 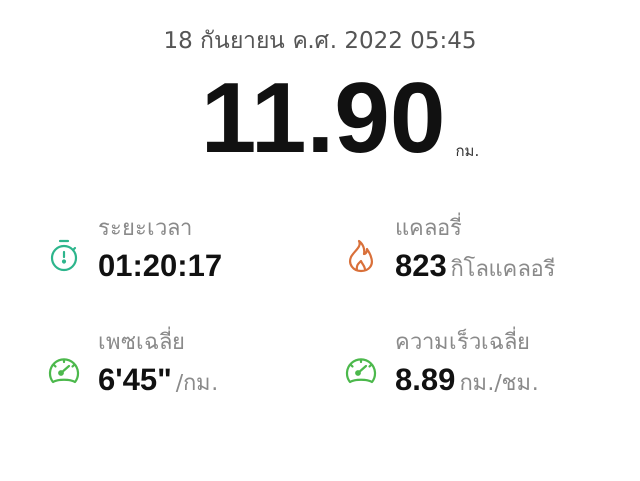 What do you see at coordinates (160, 266) in the screenshot?
I see `stat-value: 01:20:17` at bounding box center [160, 266].